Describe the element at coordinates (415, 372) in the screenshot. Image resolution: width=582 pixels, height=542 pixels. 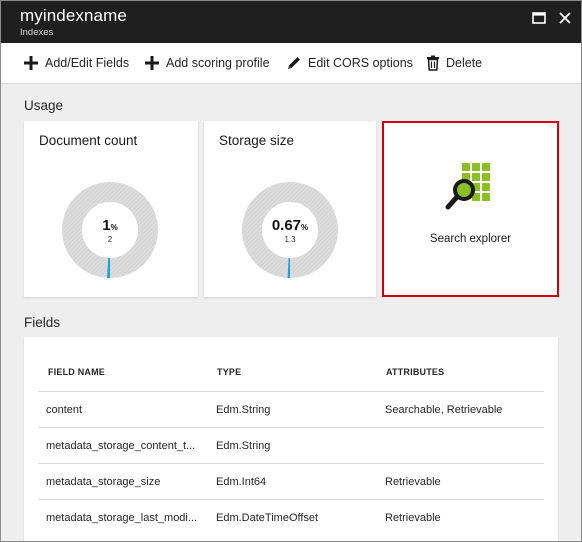
I see `column-header-attributes: ATTRIBUTES` at that location.